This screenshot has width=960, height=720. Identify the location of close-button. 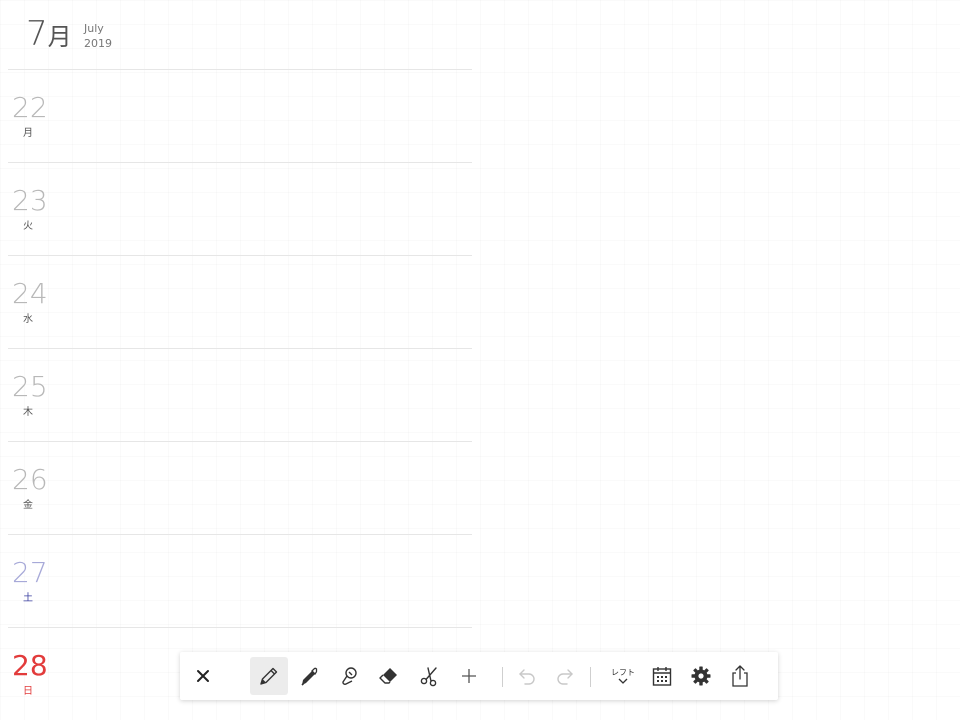
(203, 676).